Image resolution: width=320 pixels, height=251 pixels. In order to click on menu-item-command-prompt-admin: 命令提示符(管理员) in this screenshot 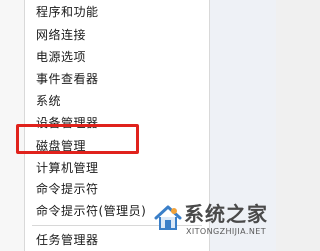, I will do `click(91, 211)`.